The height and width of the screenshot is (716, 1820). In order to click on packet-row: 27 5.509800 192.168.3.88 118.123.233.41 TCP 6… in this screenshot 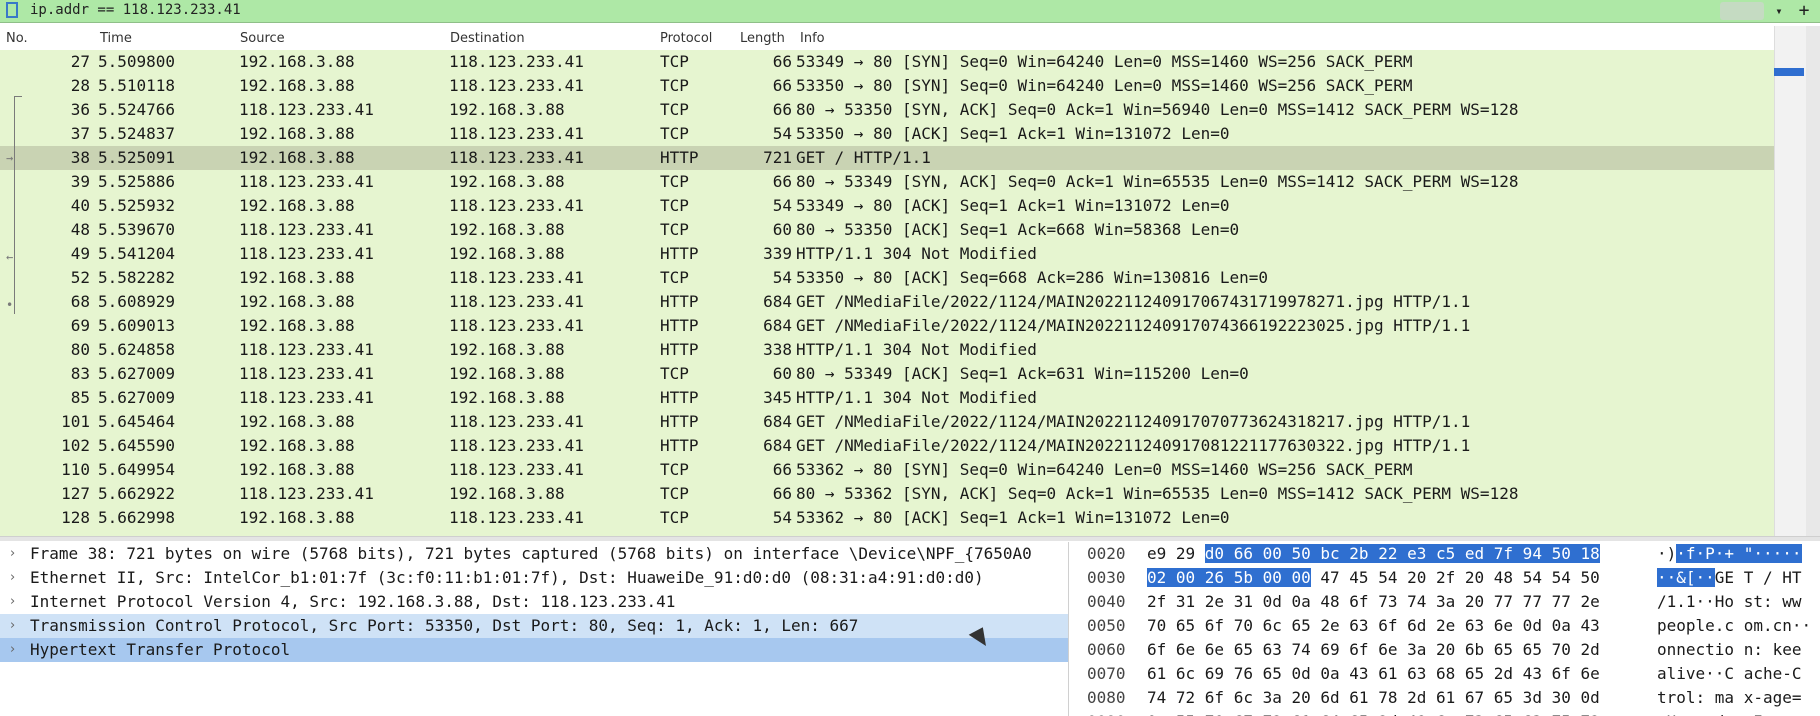, I will do `click(887, 62)`.